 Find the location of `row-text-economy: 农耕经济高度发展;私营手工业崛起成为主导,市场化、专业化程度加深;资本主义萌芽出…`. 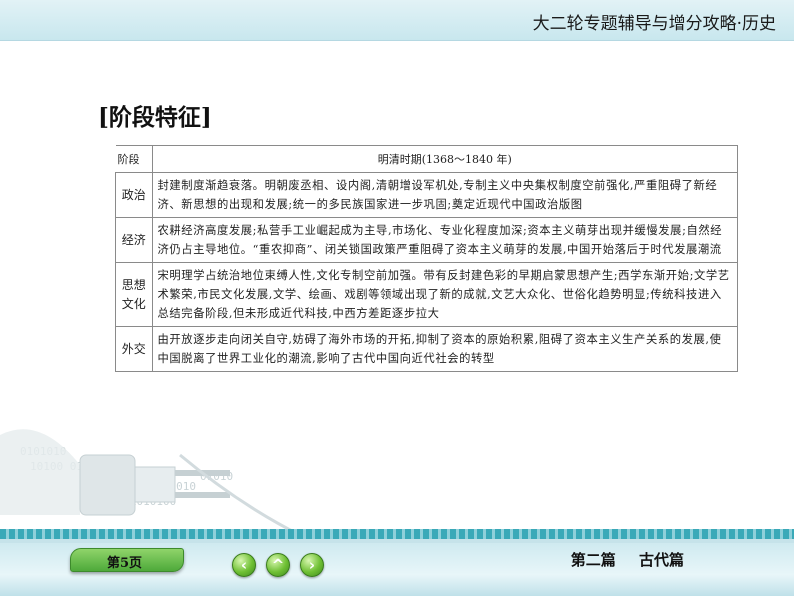

row-text-economy: 农耕经济高度发展;私营手工业崛起成为主导,市场化、专业化程度加深;资本主义萌芽出… is located at coordinates (444, 240).